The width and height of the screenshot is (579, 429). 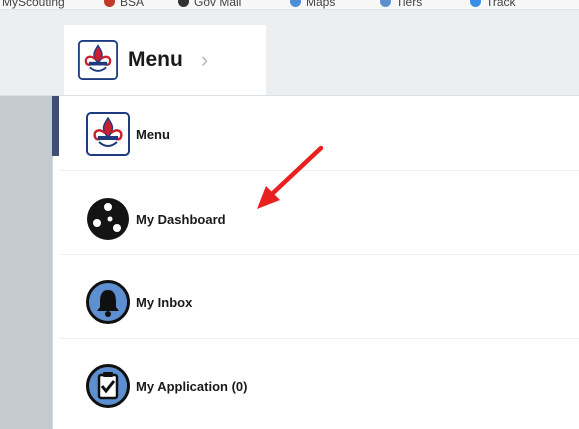 What do you see at coordinates (26, 262) in the screenshot?
I see `left-strip` at bounding box center [26, 262].